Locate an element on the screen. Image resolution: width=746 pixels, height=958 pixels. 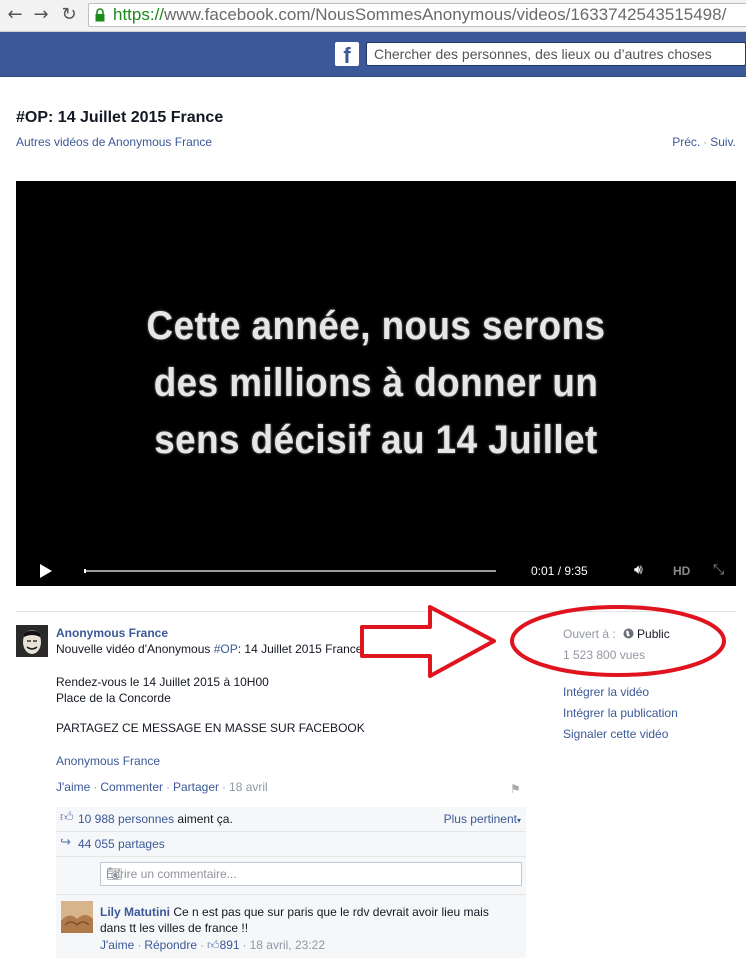
page-title: #OP: 14 Juillet 2015 France is located at coordinates (120, 117).